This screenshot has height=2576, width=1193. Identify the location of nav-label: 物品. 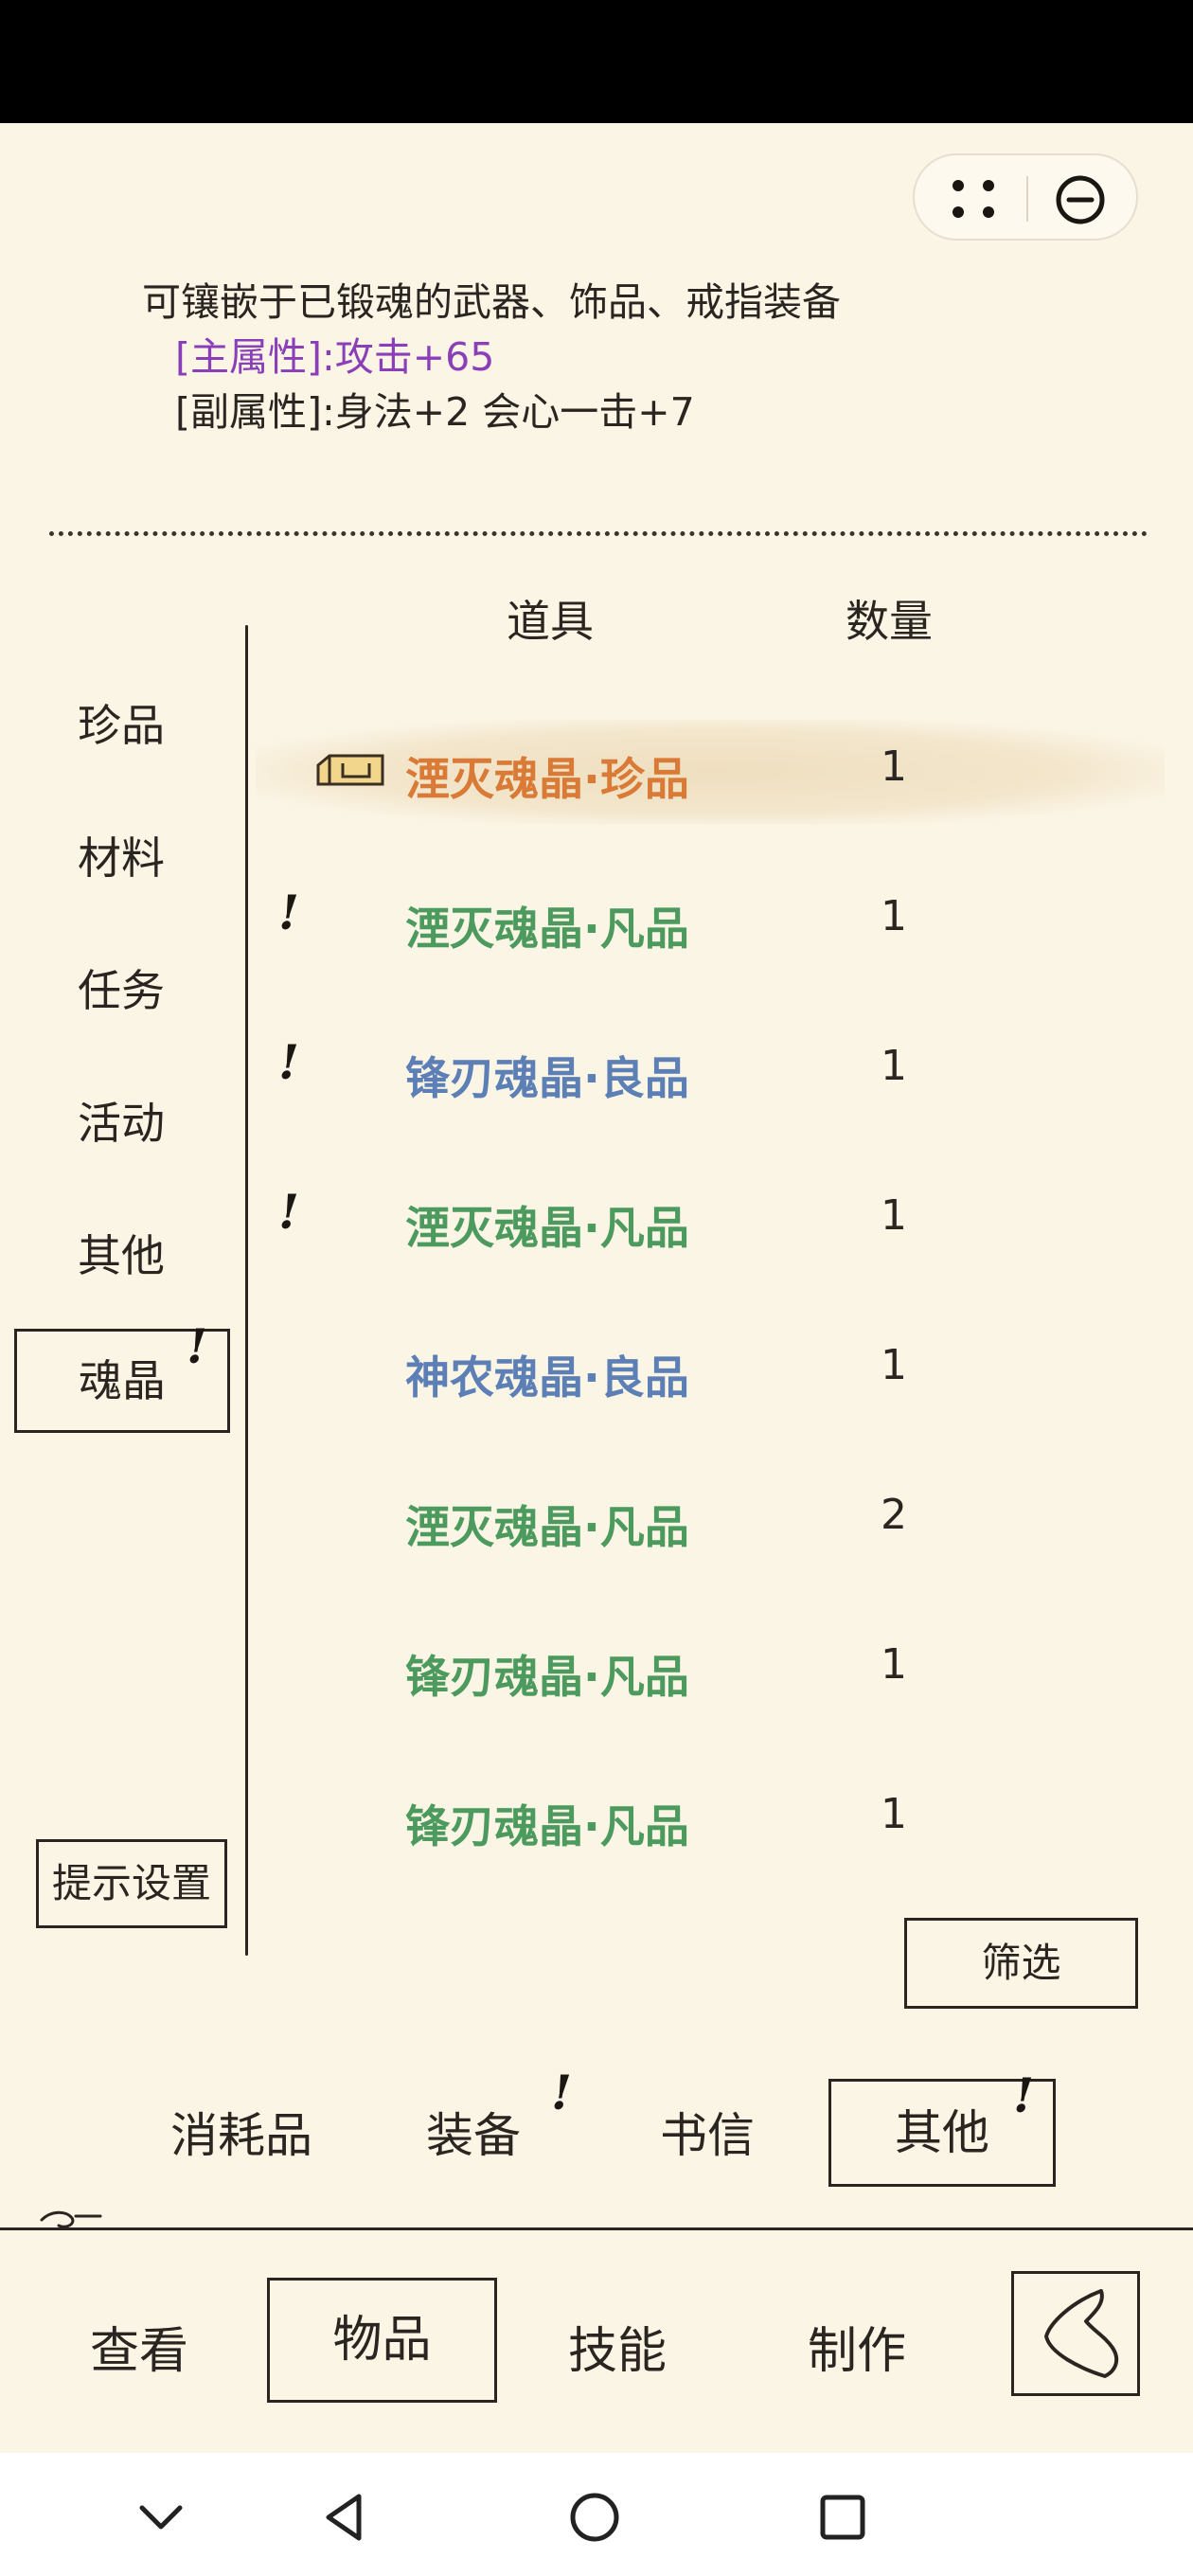
(382, 2340).